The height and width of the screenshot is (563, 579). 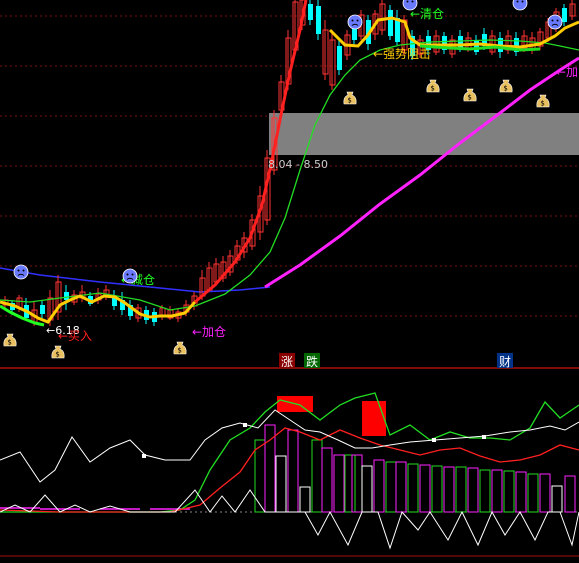 I want to click on add-position-top-label: ←加, so click(x=567, y=72).